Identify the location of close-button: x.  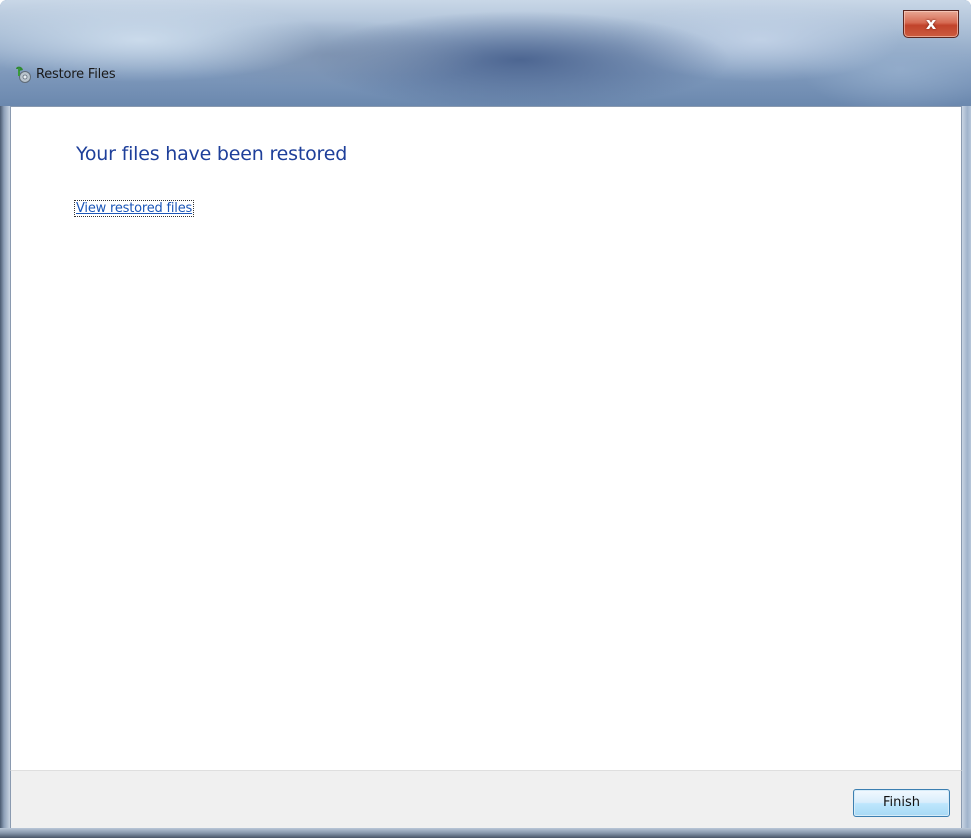
(931, 24).